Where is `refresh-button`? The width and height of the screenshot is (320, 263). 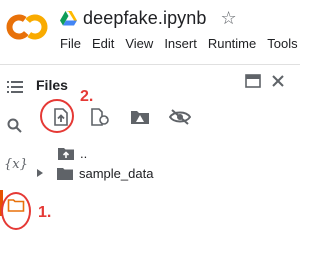
refresh-button is located at coordinates (100, 117).